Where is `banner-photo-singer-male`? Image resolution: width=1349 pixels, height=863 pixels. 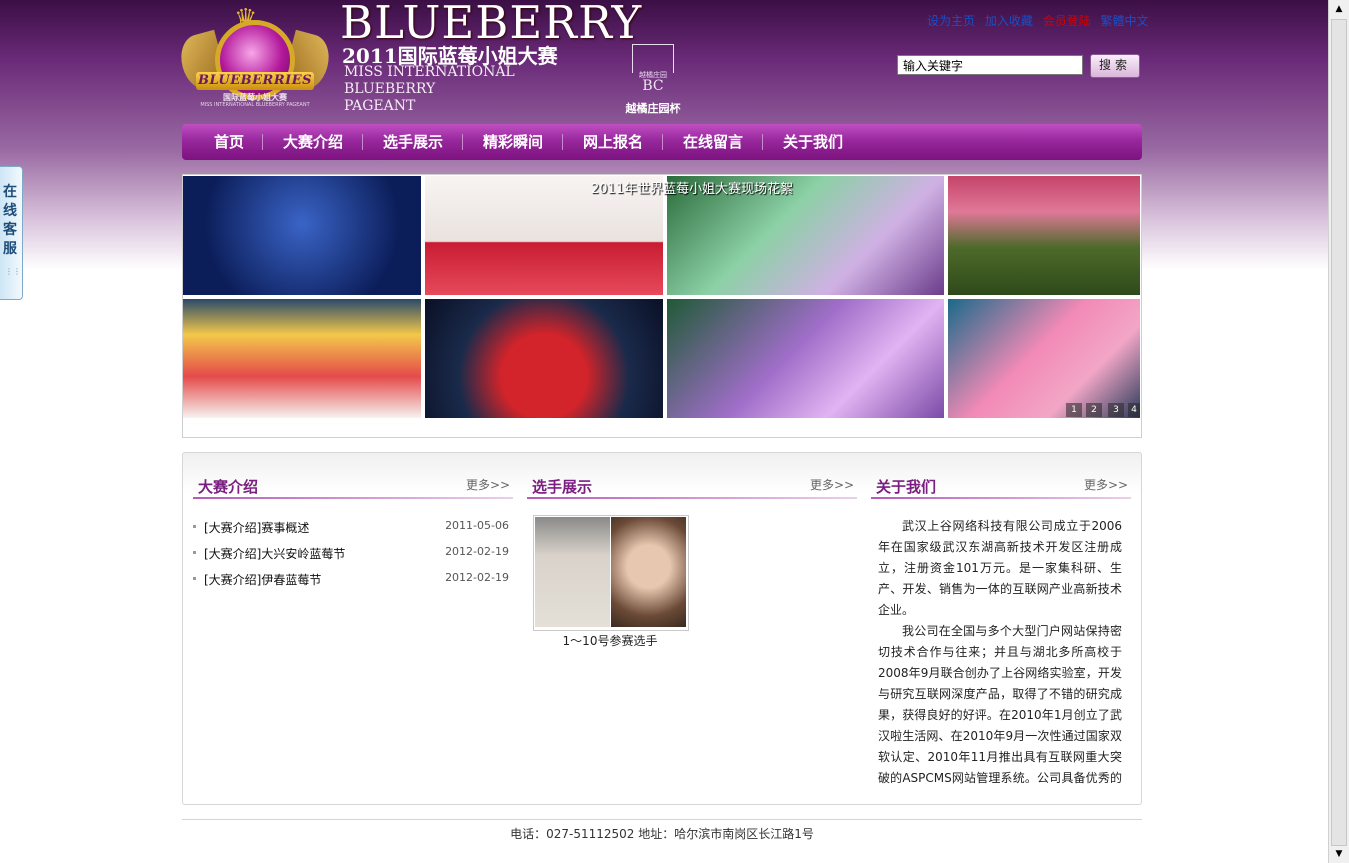
banner-photo-singer-male is located at coordinates (302, 235).